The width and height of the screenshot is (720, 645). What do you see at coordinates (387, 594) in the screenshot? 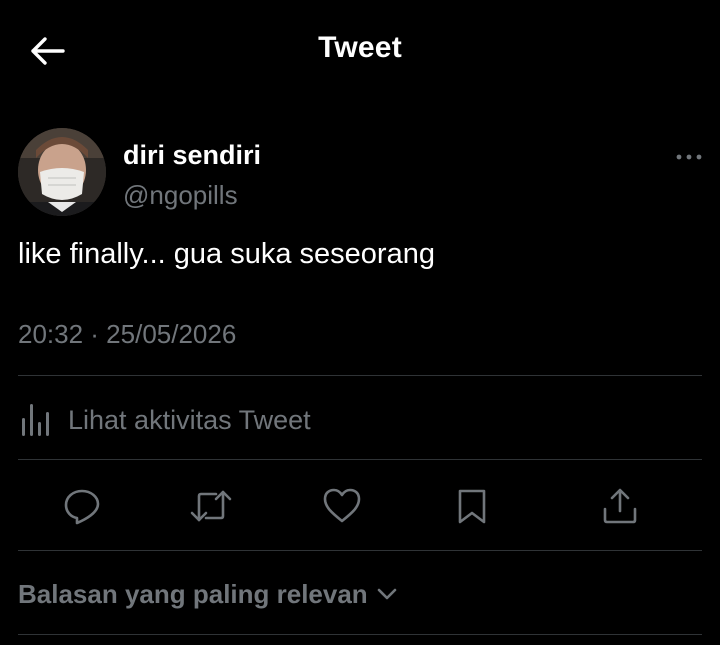
I see `chevron-down-icon` at bounding box center [387, 594].